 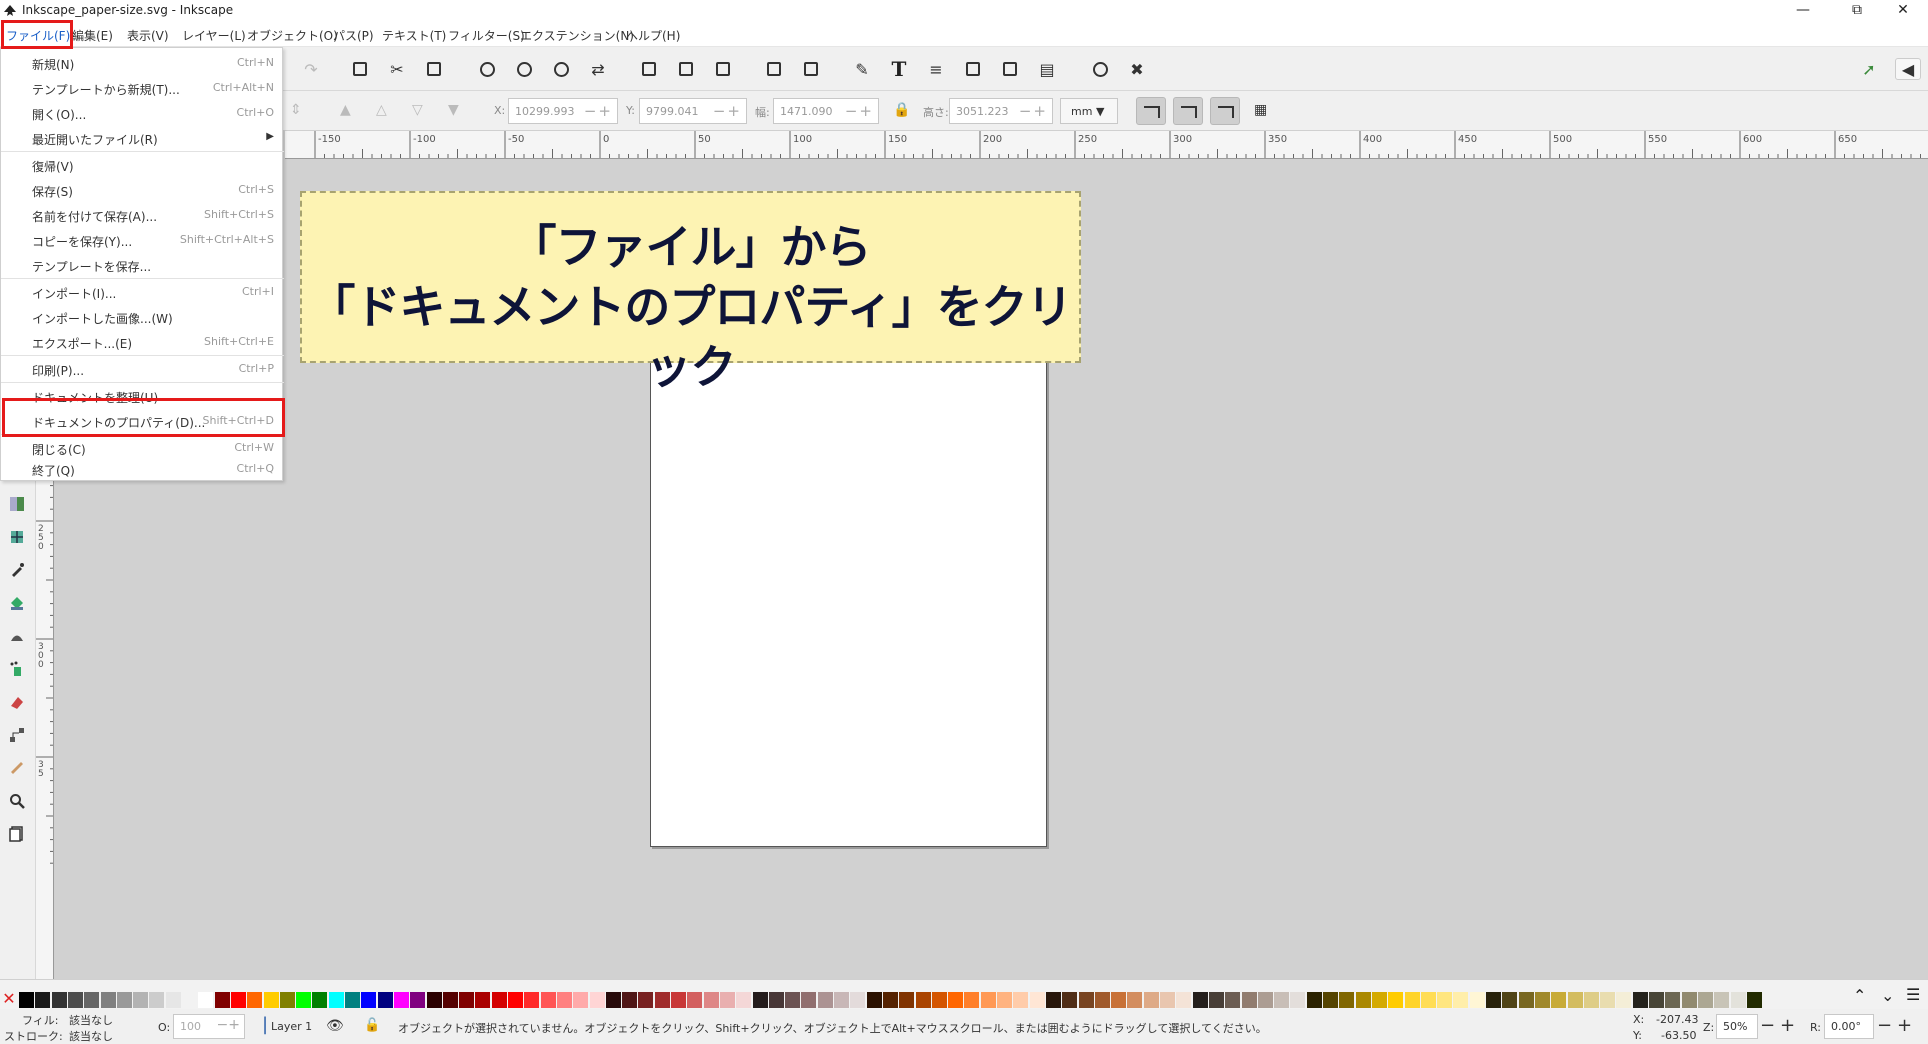 I want to click on menu-filters: フィルター(S), so click(x=486, y=35).